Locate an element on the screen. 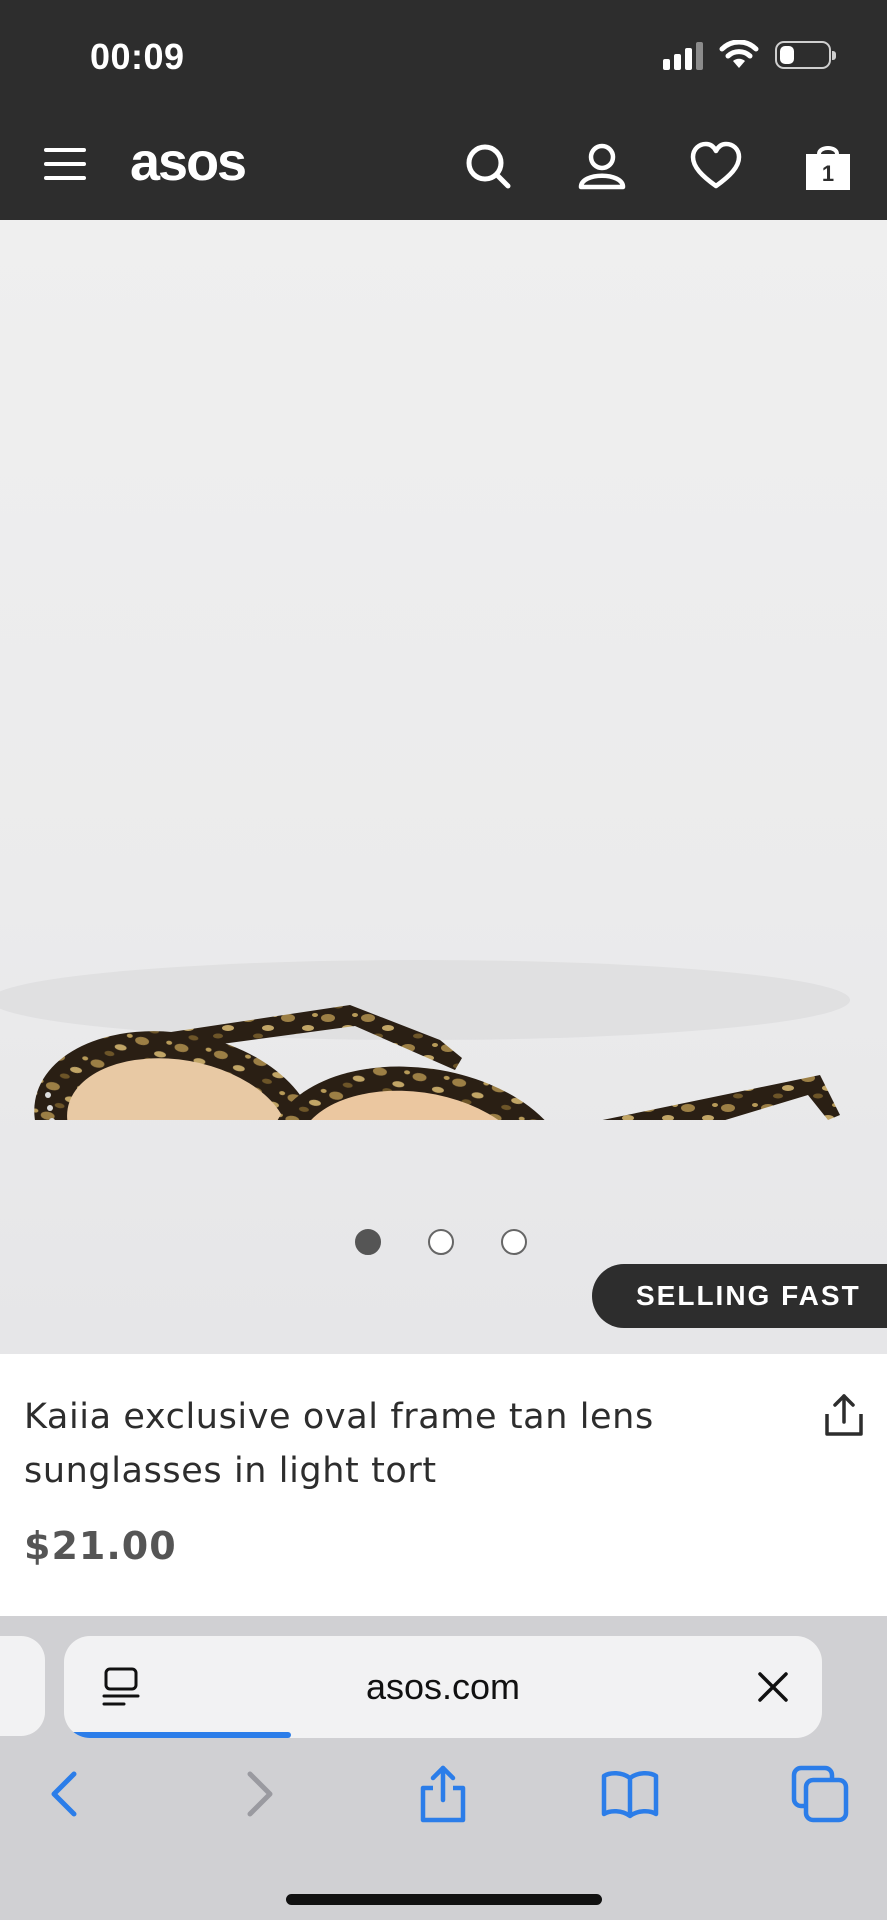  status-icons is located at coordinates (749, 55).